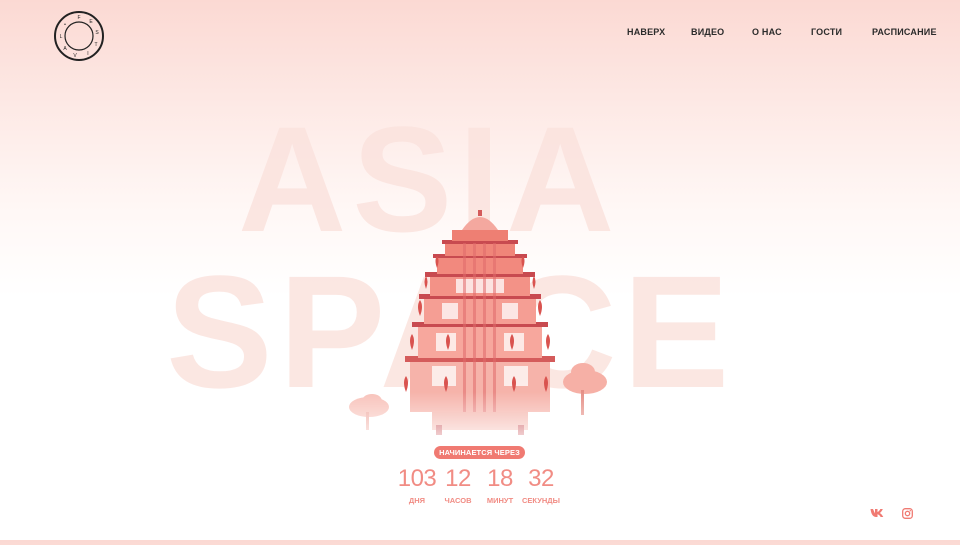  I want to click on countdown-seconds-label: СЕКУНДЫ, so click(541, 500).